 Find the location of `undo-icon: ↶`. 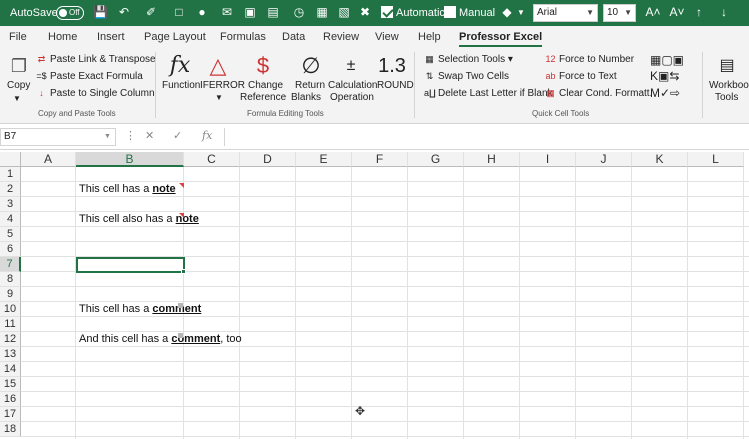

undo-icon: ↶ is located at coordinates (124, 12).